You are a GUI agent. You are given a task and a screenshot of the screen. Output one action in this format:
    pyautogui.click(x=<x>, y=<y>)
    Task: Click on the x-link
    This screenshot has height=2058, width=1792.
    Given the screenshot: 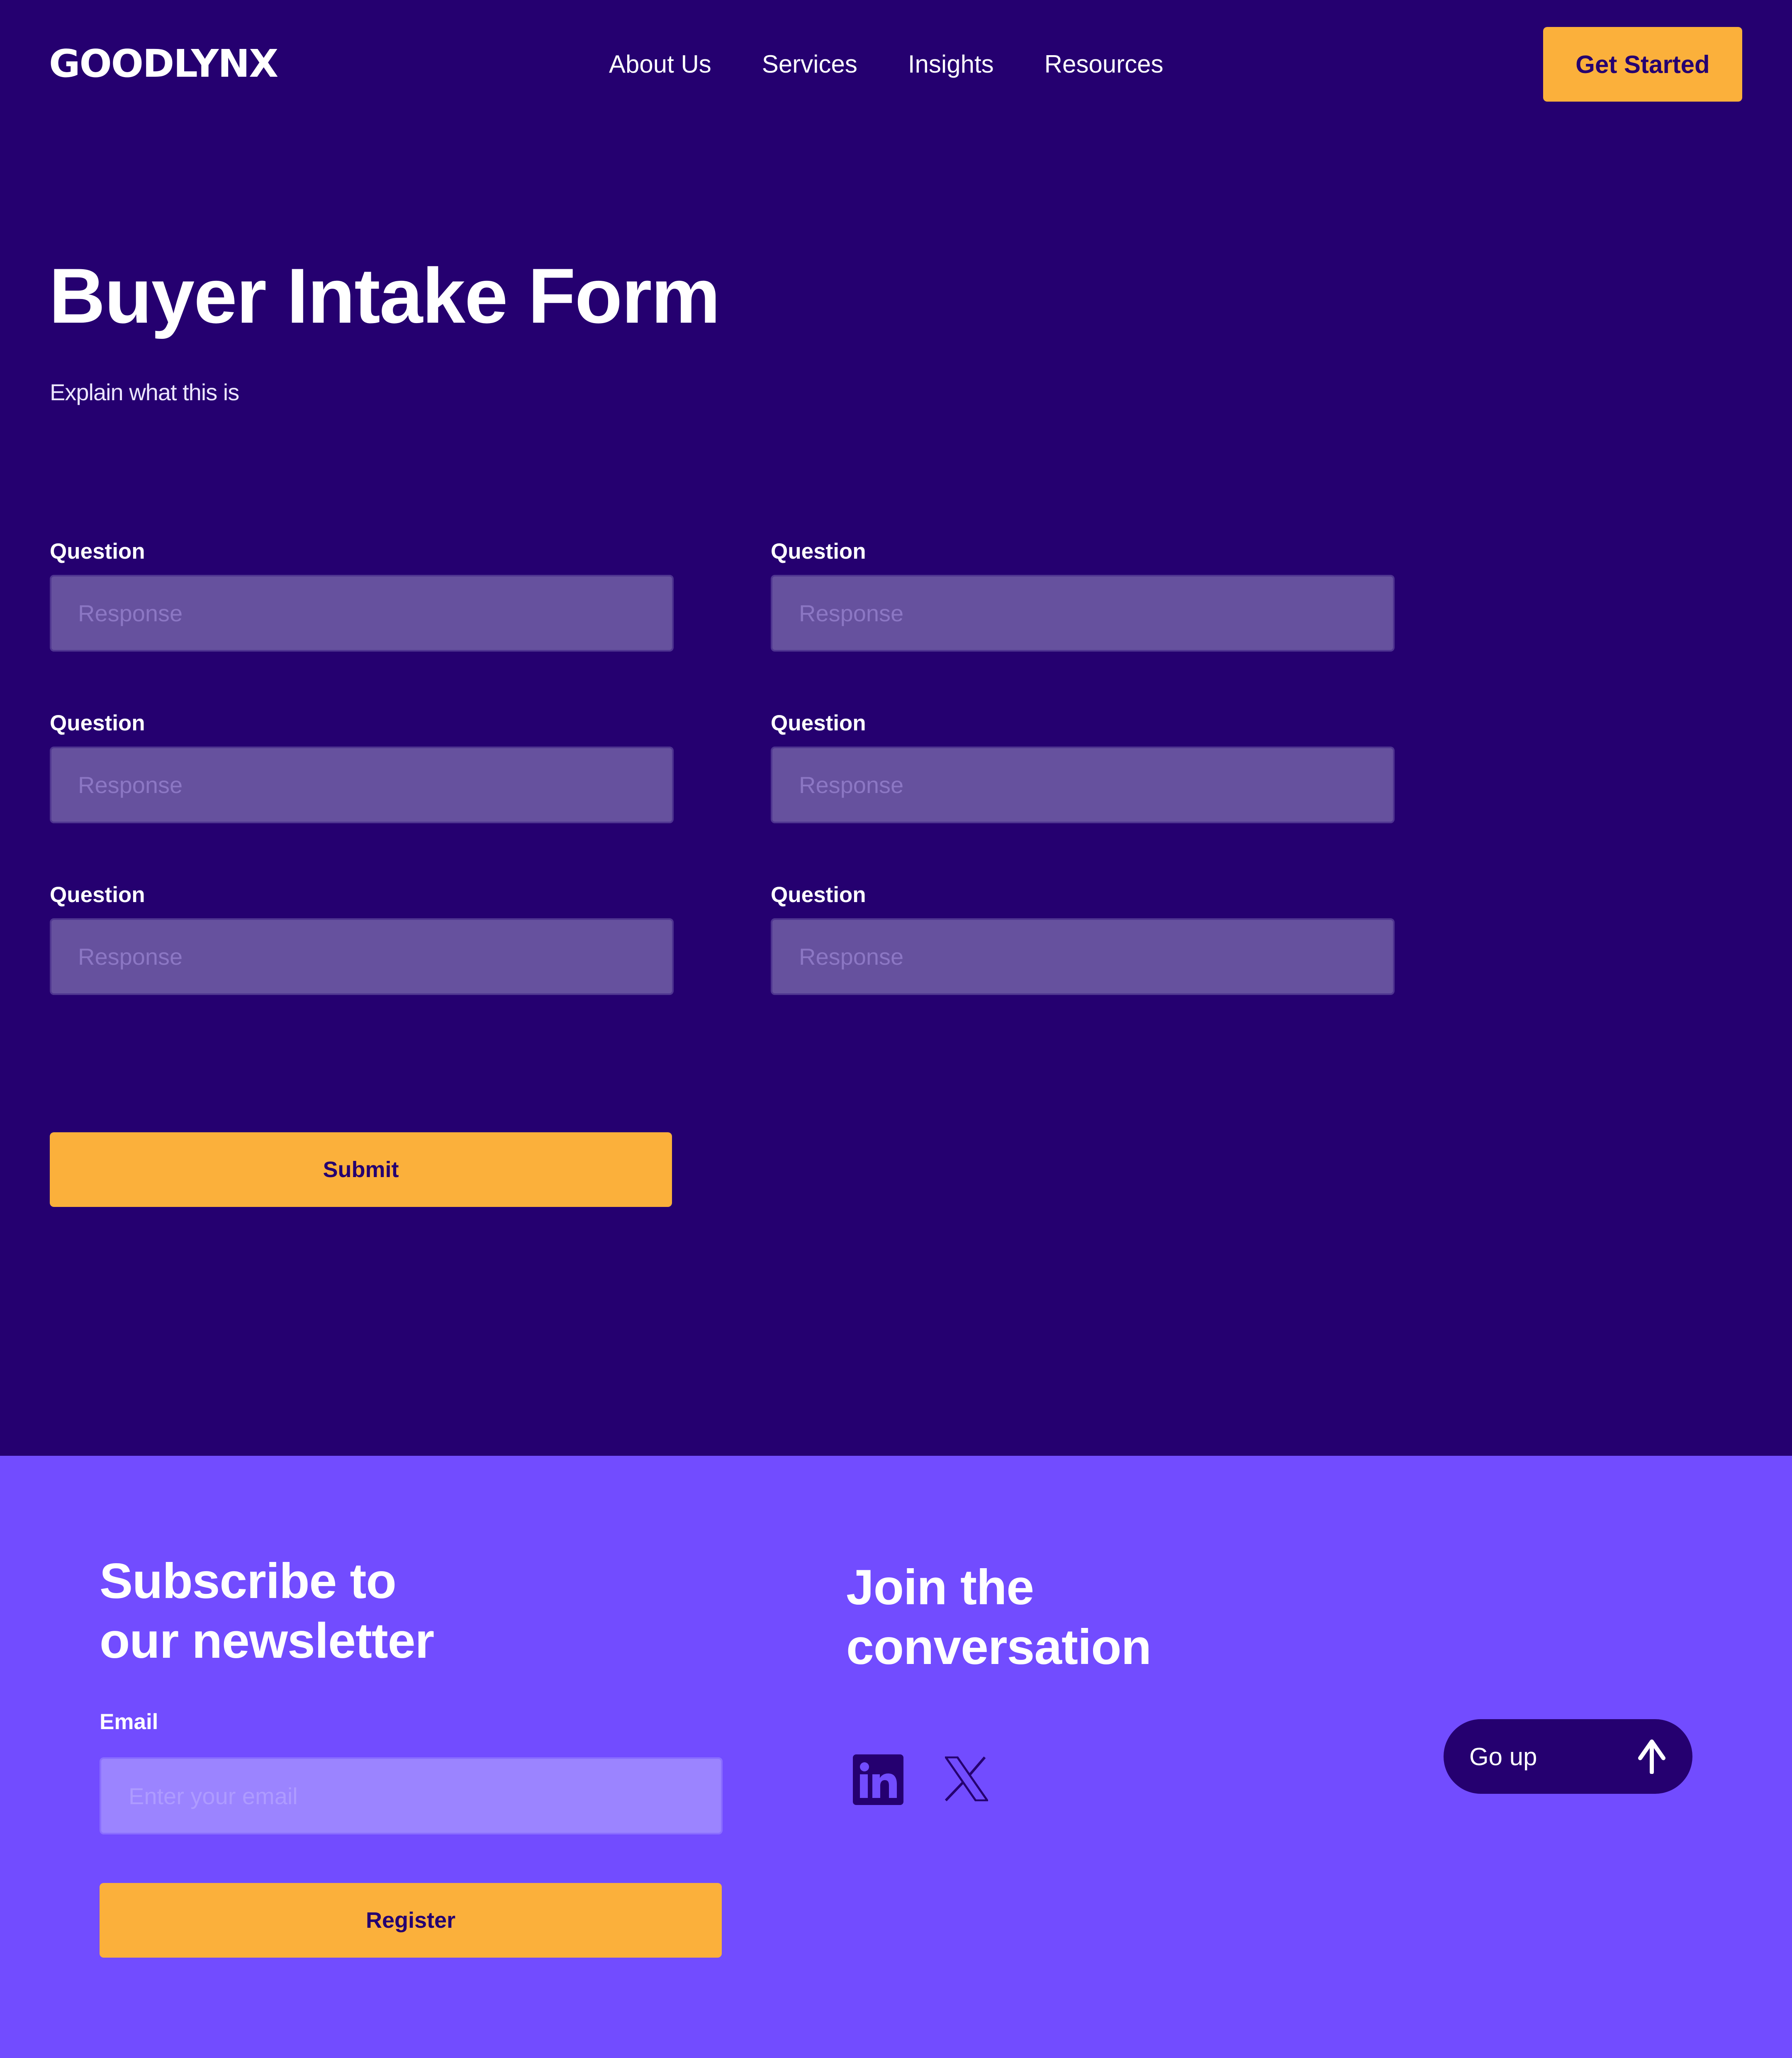 What is the action you would take?
    pyautogui.click(x=966, y=1778)
    